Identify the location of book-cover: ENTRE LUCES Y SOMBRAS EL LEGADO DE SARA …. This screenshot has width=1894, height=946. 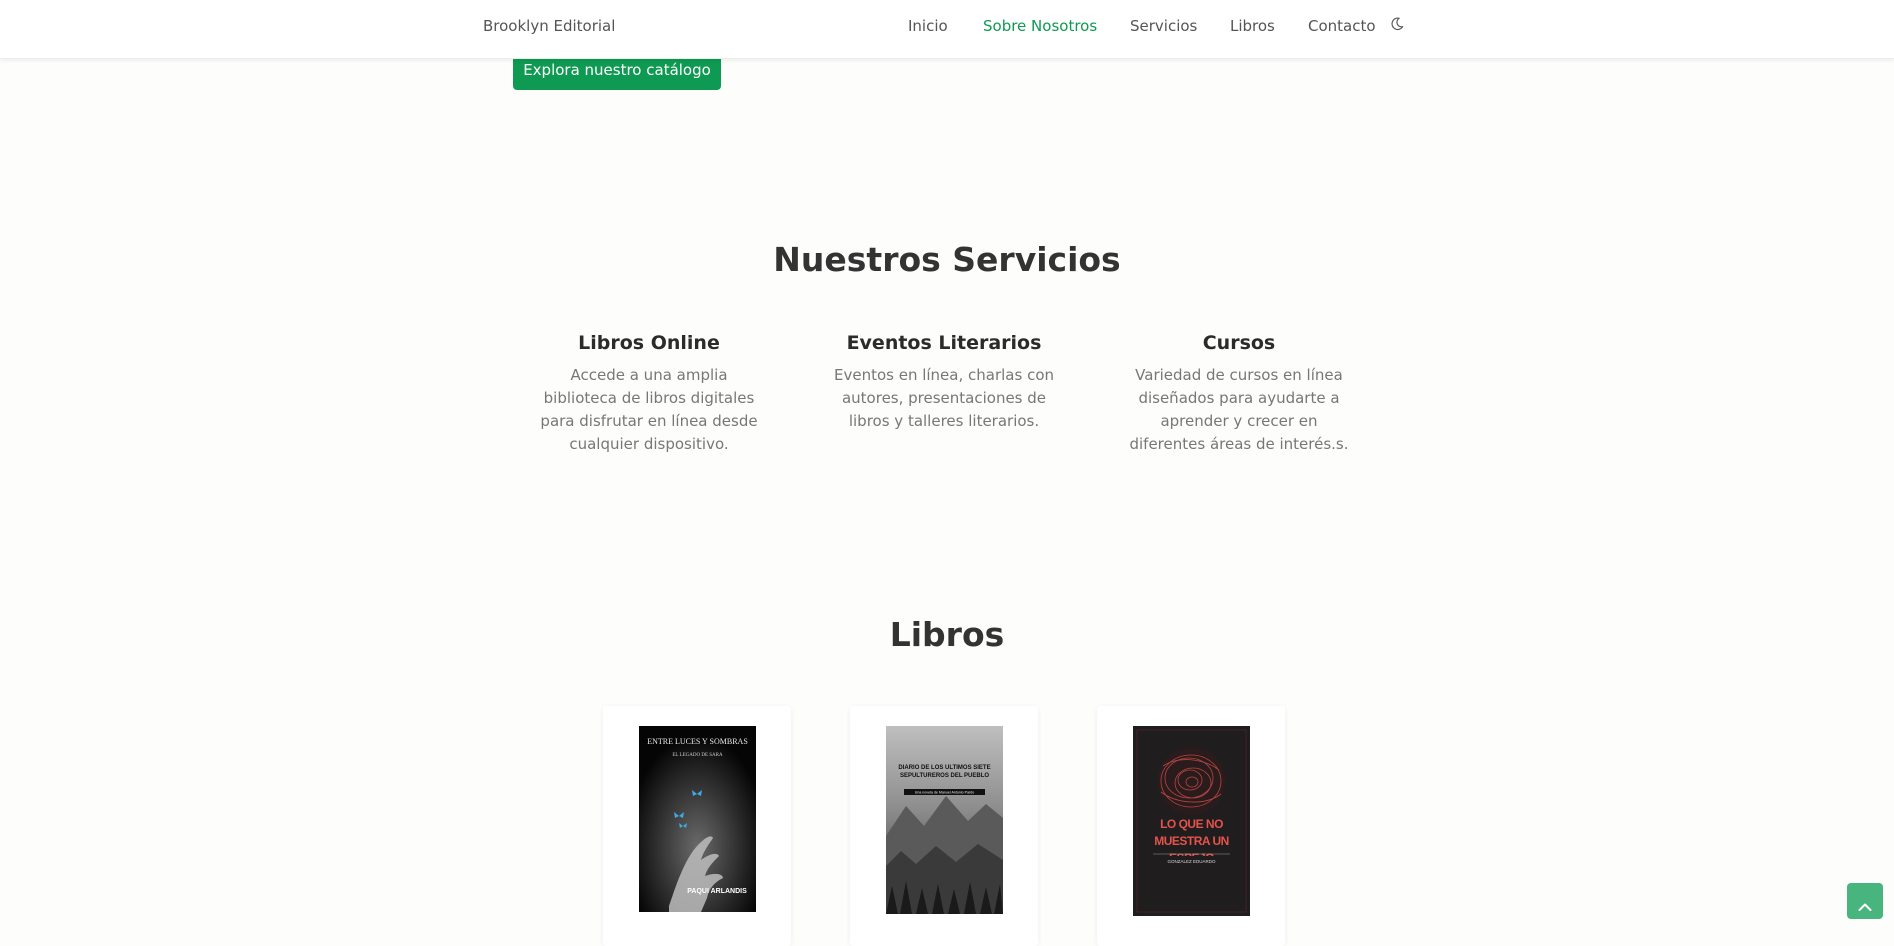
(697, 819).